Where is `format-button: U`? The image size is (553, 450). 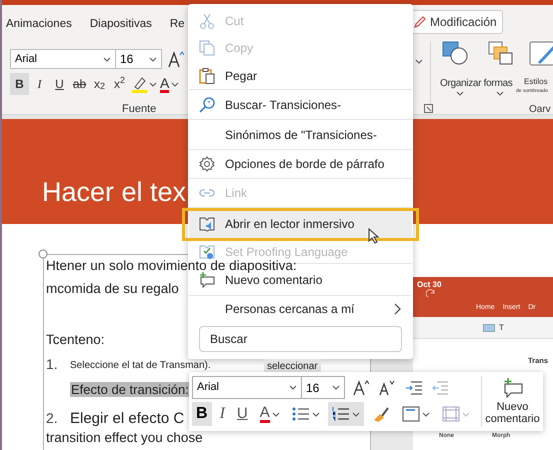
format-button: U is located at coordinates (59, 84).